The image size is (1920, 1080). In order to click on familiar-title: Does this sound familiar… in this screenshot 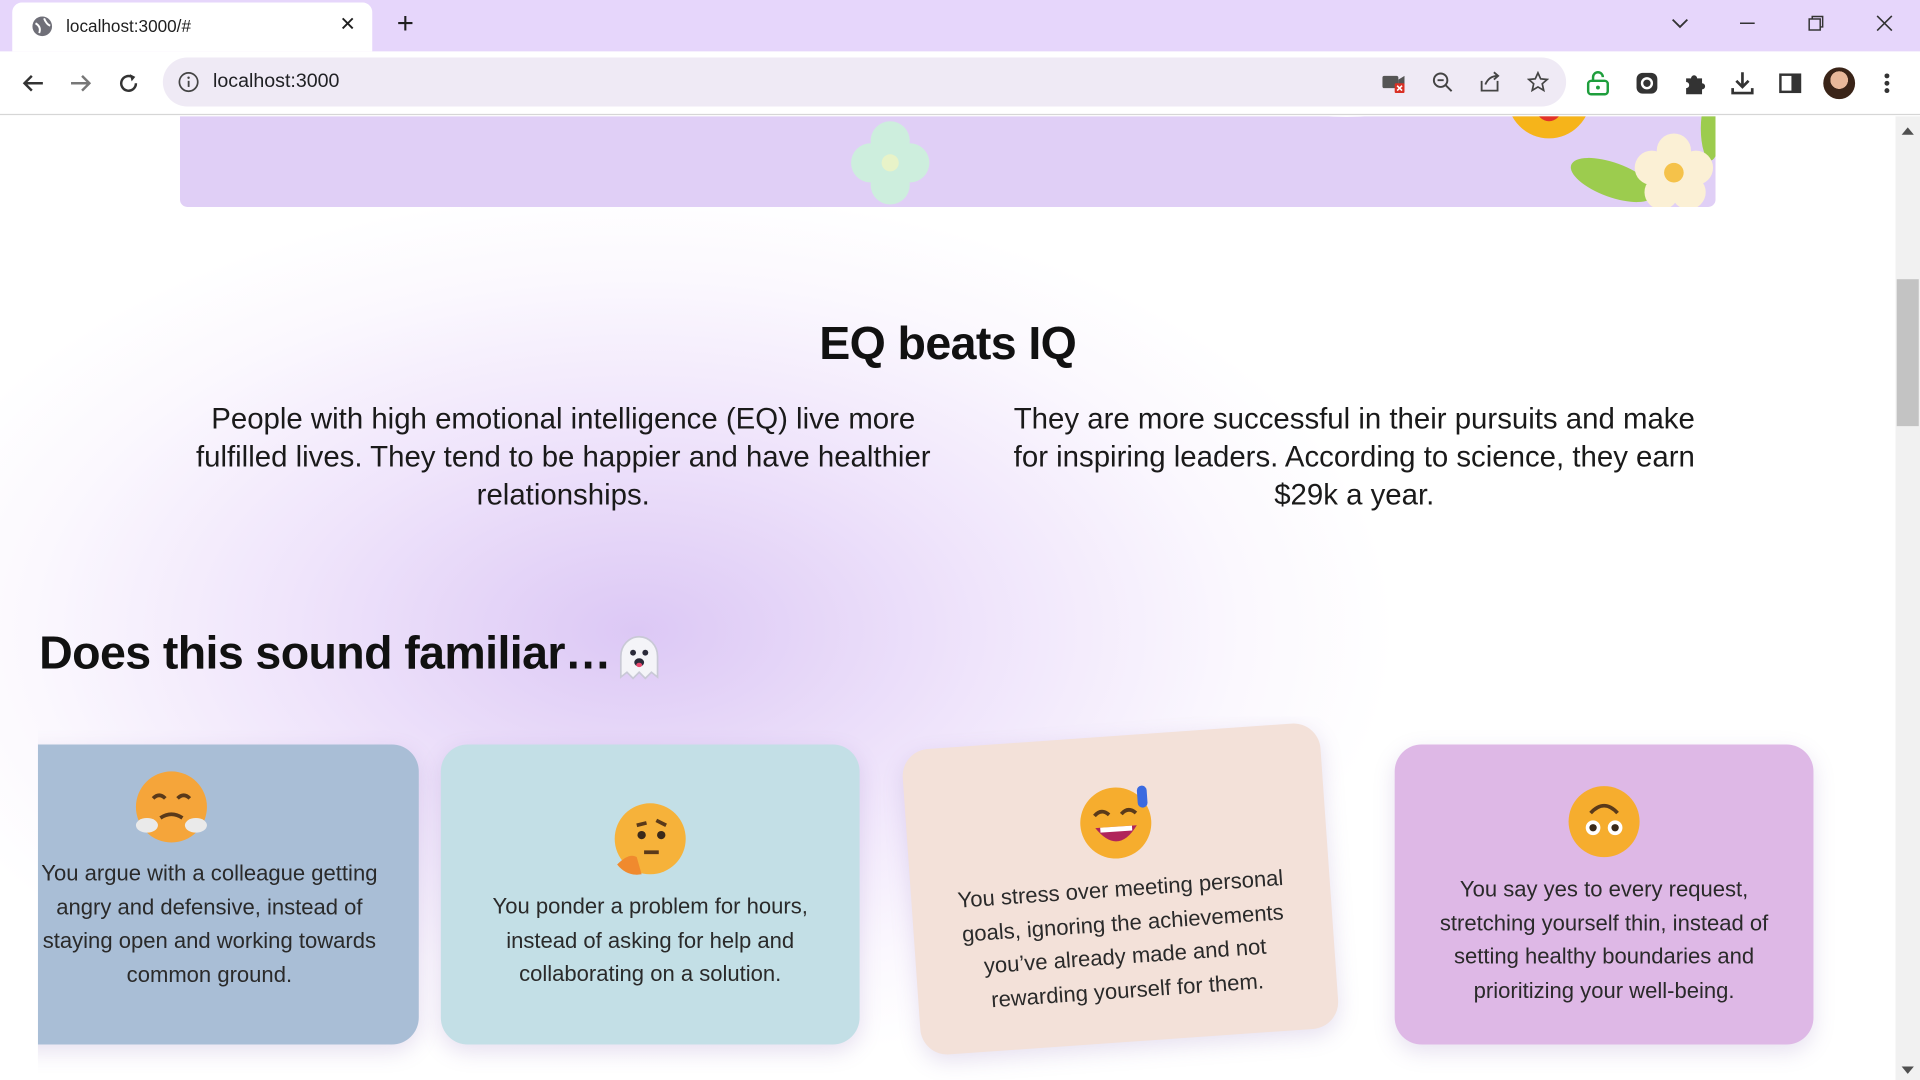, I will do `click(325, 654)`.